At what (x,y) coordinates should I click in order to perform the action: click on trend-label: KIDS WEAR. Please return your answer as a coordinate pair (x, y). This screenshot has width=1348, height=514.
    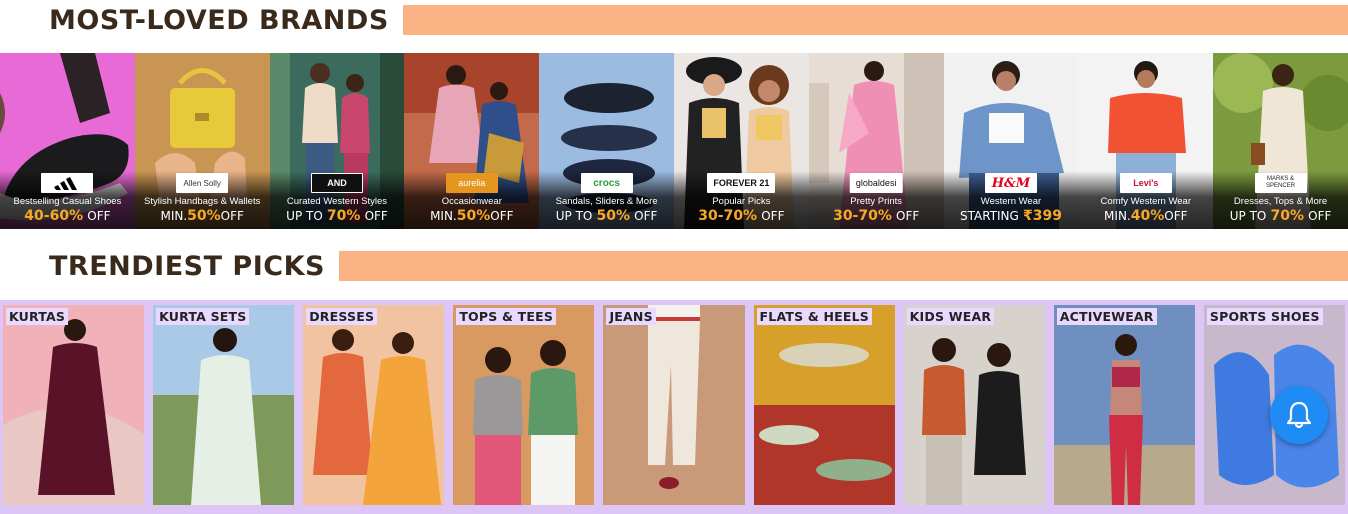
    Looking at the image, I should click on (950, 316).